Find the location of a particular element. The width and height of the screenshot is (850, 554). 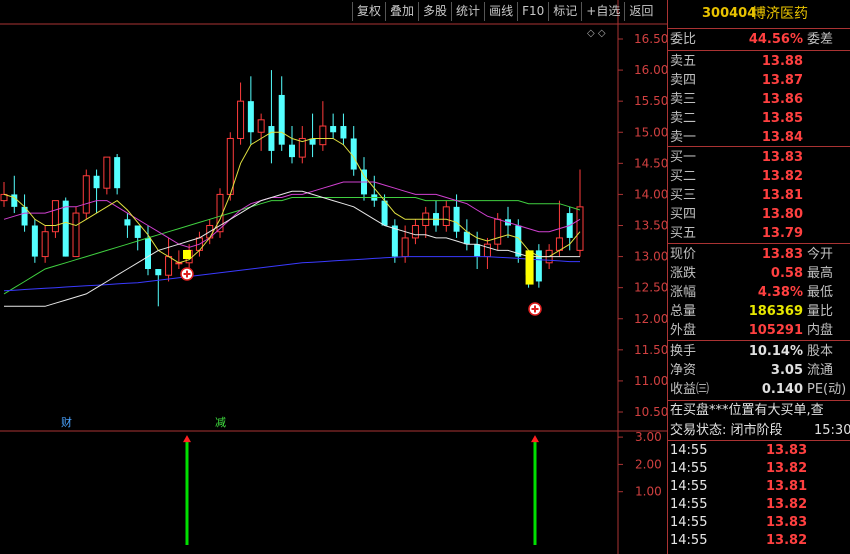

f10-button: F10 is located at coordinates (532, 11).